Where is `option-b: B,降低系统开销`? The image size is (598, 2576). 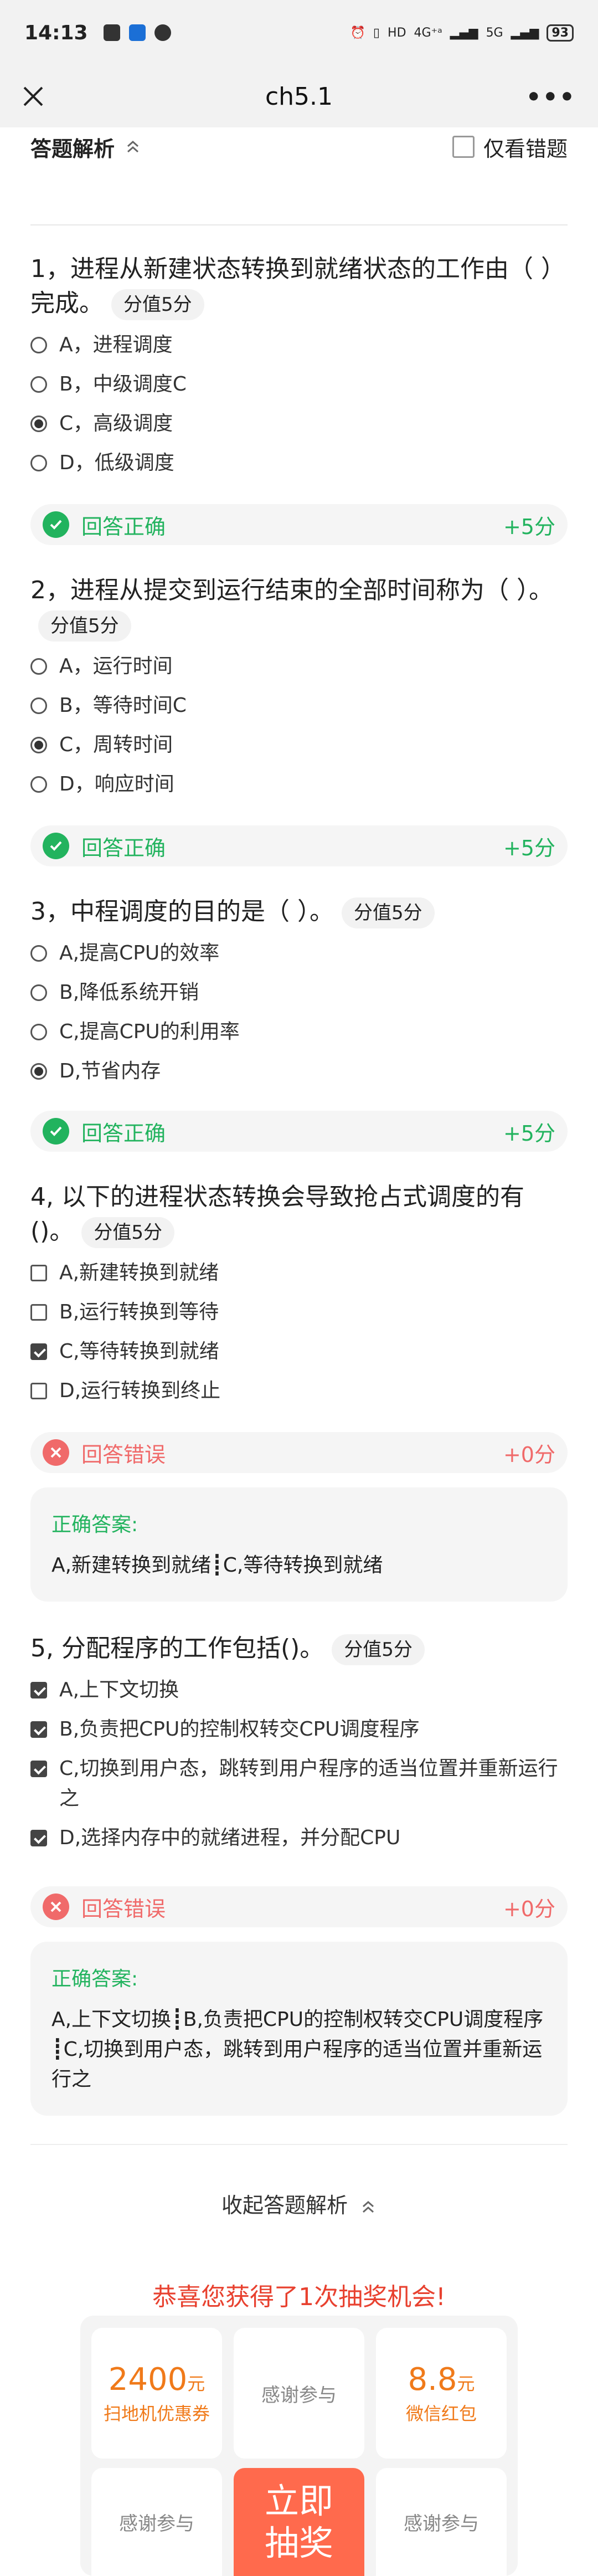 option-b: B,降低系统开销 is located at coordinates (299, 993).